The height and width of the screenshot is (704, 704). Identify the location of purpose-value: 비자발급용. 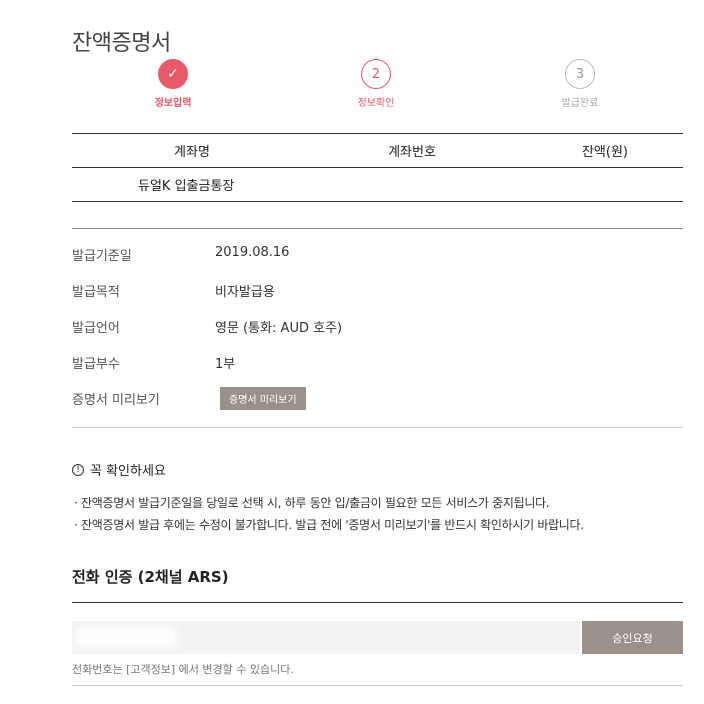
(245, 292).